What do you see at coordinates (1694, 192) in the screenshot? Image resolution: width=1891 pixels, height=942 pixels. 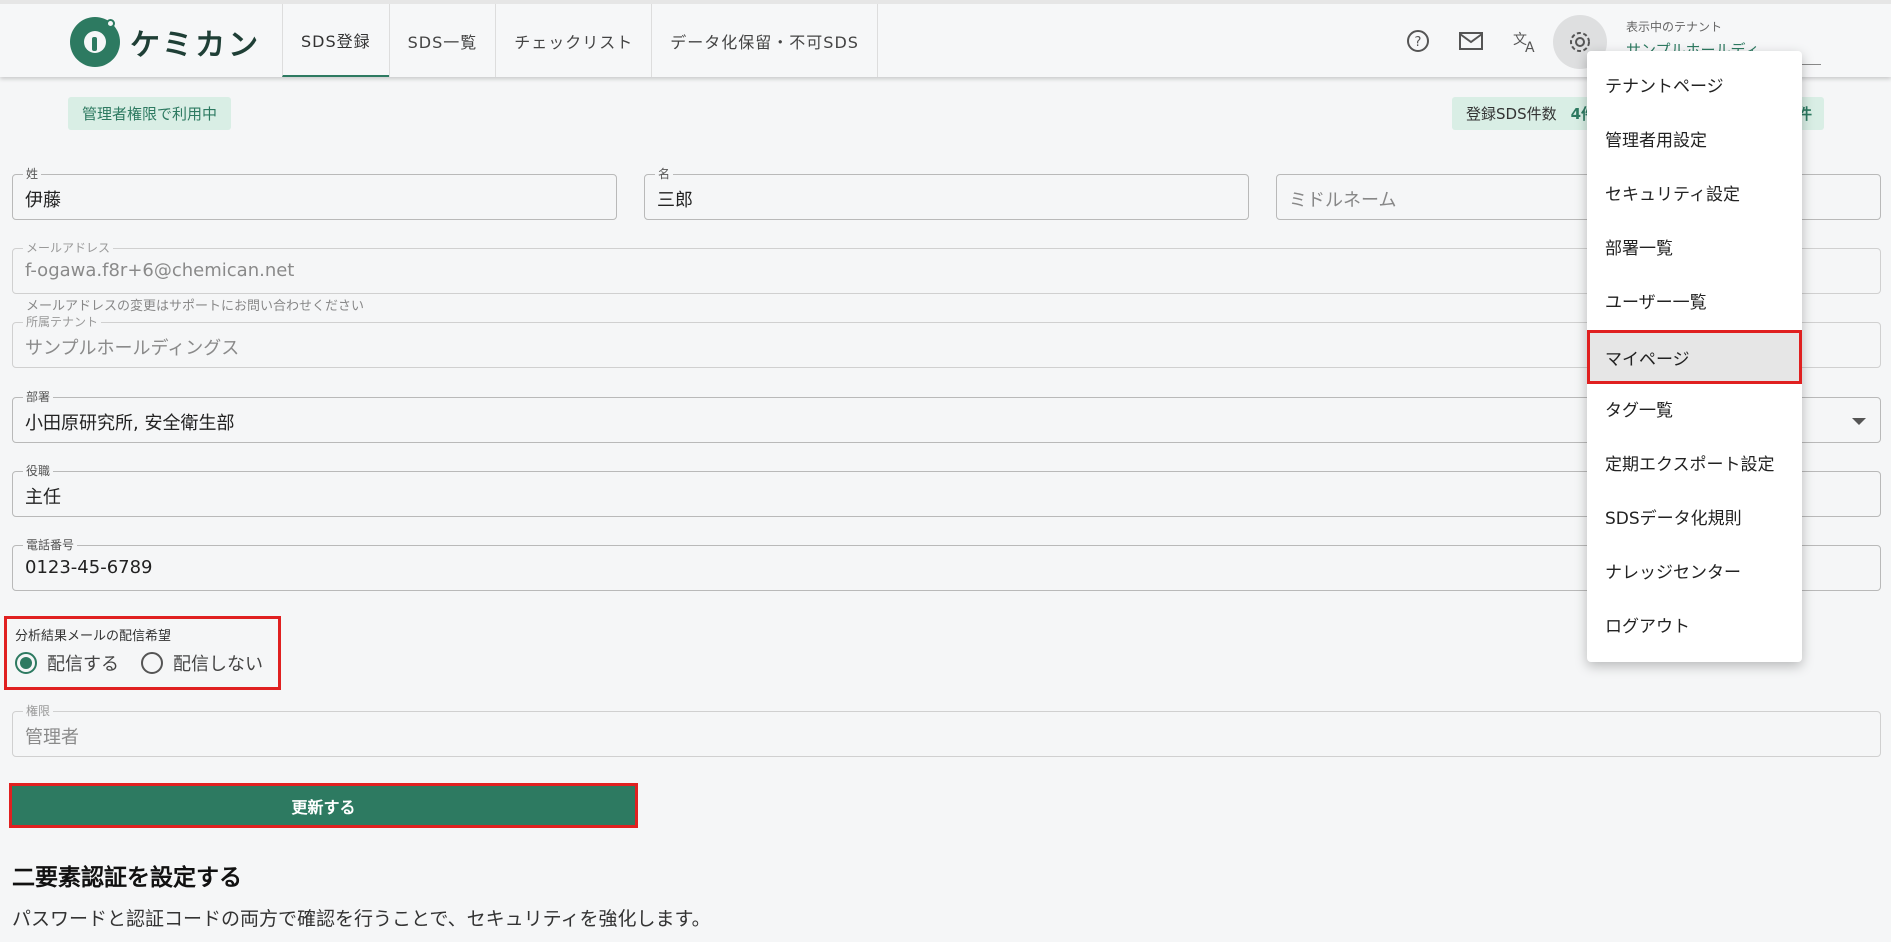 I see `menu-item-security-settings: セキュリティ設定` at bounding box center [1694, 192].